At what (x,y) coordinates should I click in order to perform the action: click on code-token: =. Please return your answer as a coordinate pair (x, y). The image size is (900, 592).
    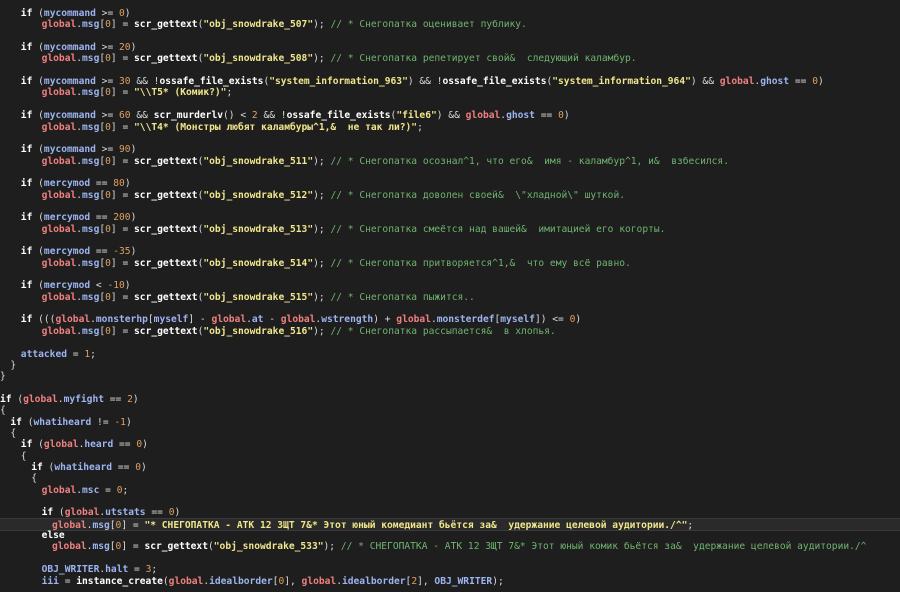
    Looking at the image, I should click on (137, 570).